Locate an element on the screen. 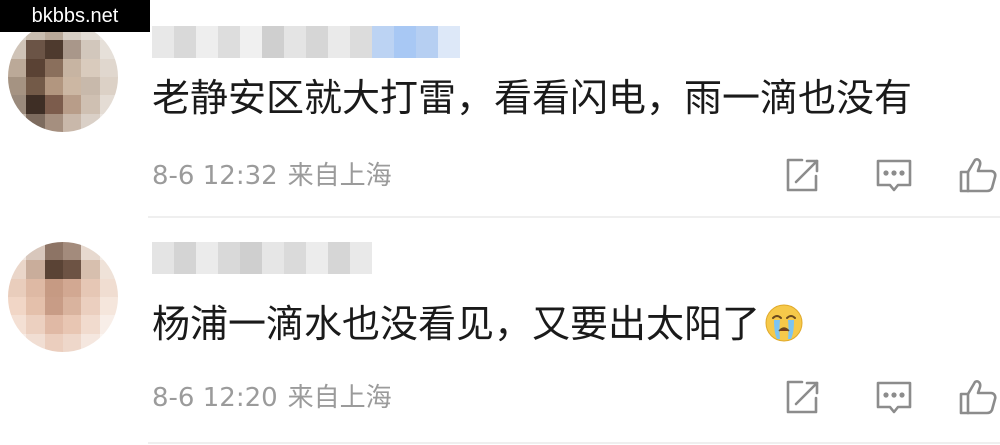 This screenshot has height=445, width=1000. crying-face-emoji is located at coordinates (784, 323).